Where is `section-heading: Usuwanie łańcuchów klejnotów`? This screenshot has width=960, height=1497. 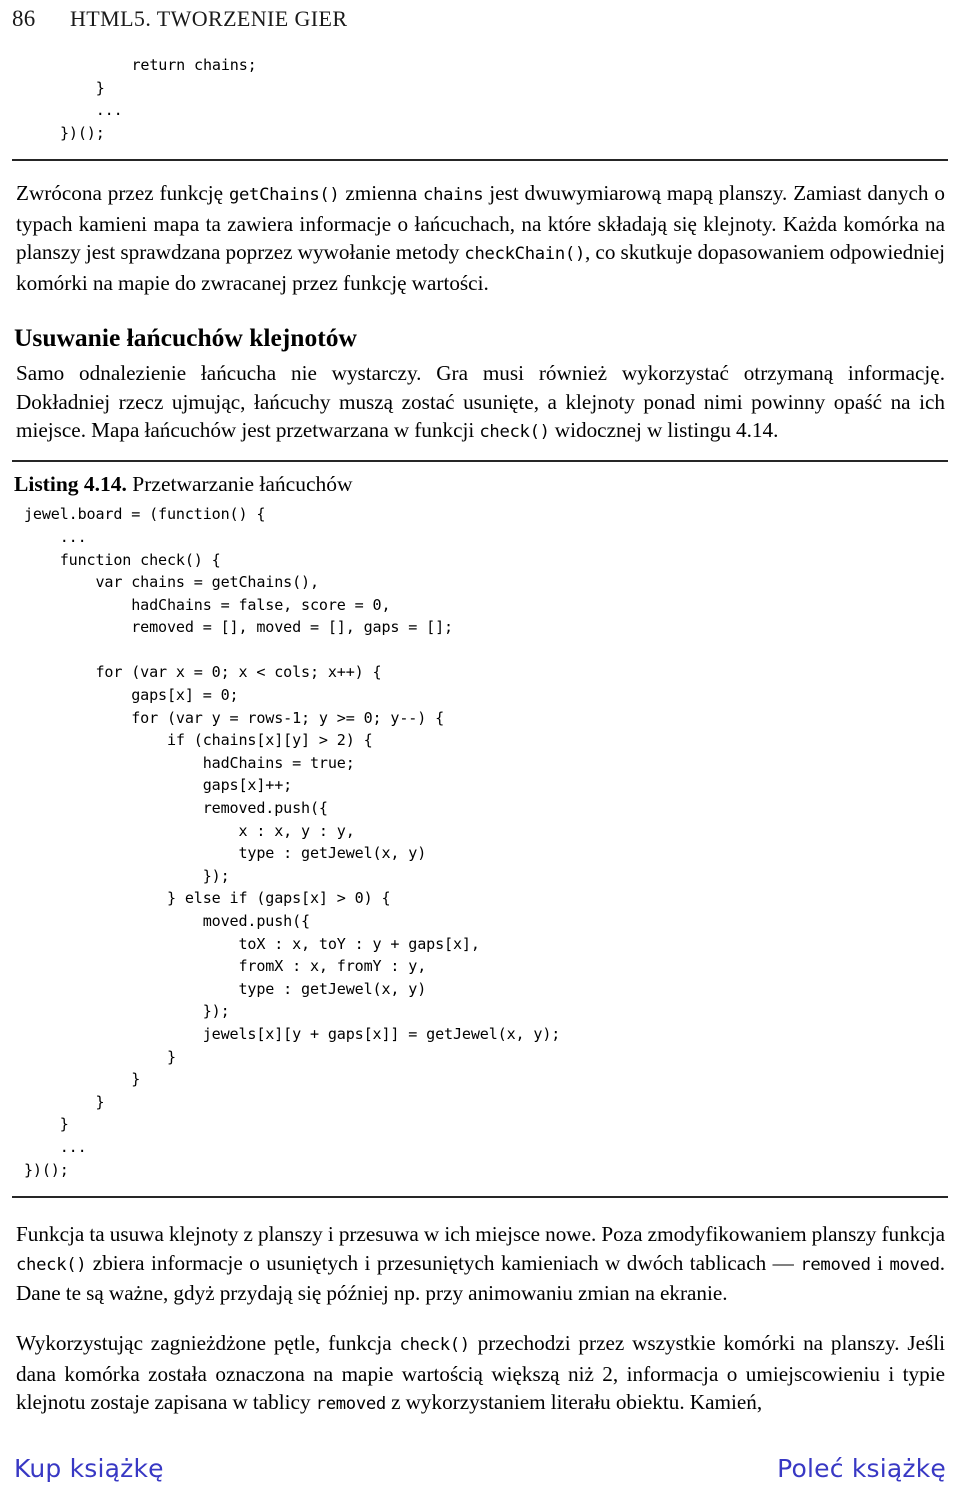
section-heading: Usuwanie łańcuchów klejnotów is located at coordinates (185, 338).